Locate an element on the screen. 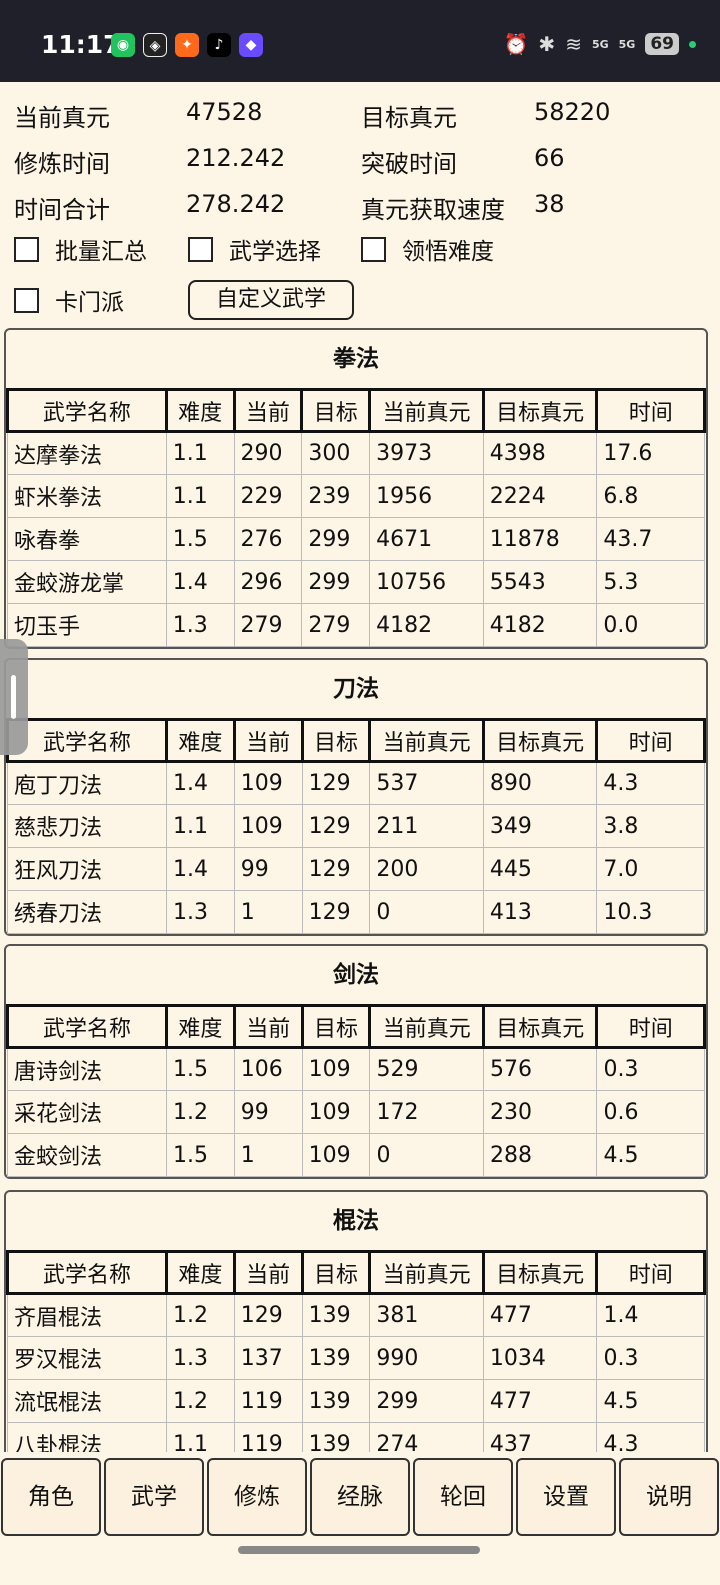 Image resolution: width=720 pixels, height=1585 pixels. table-row: 狂风刀法 1.4 99 129 200 445 7.0 is located at coordinates (356, 869).